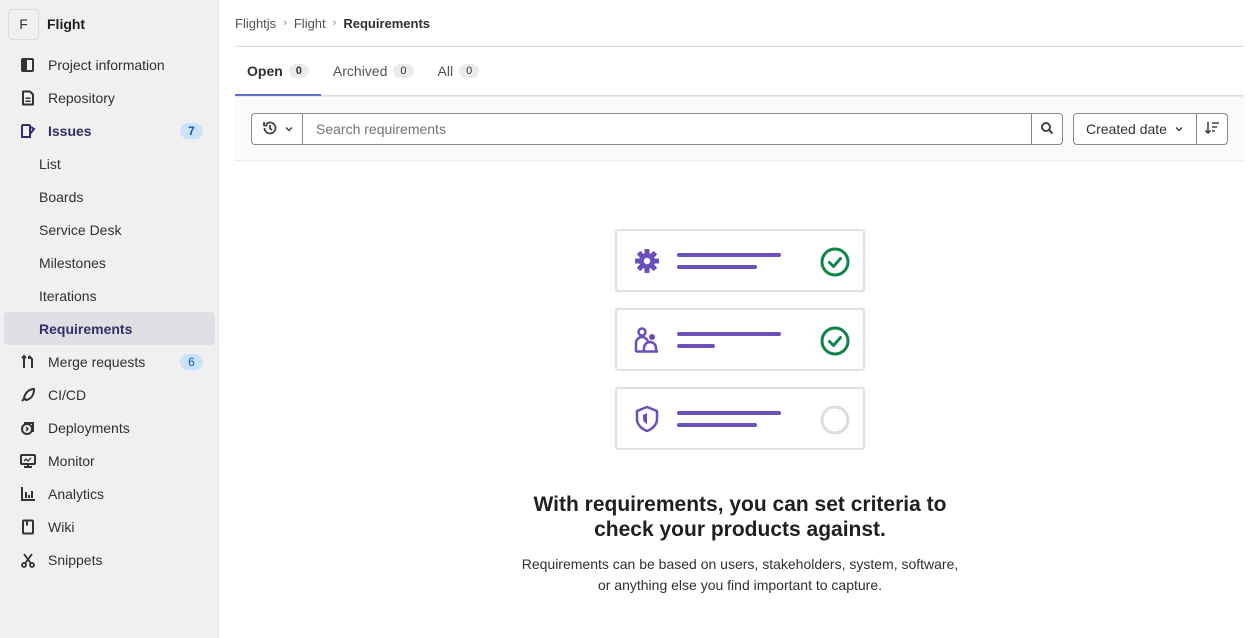 The height and width of the screenshot is (638, 1259). I want to click on sidebar-item-iterations: Iterations, so click(109, 295).